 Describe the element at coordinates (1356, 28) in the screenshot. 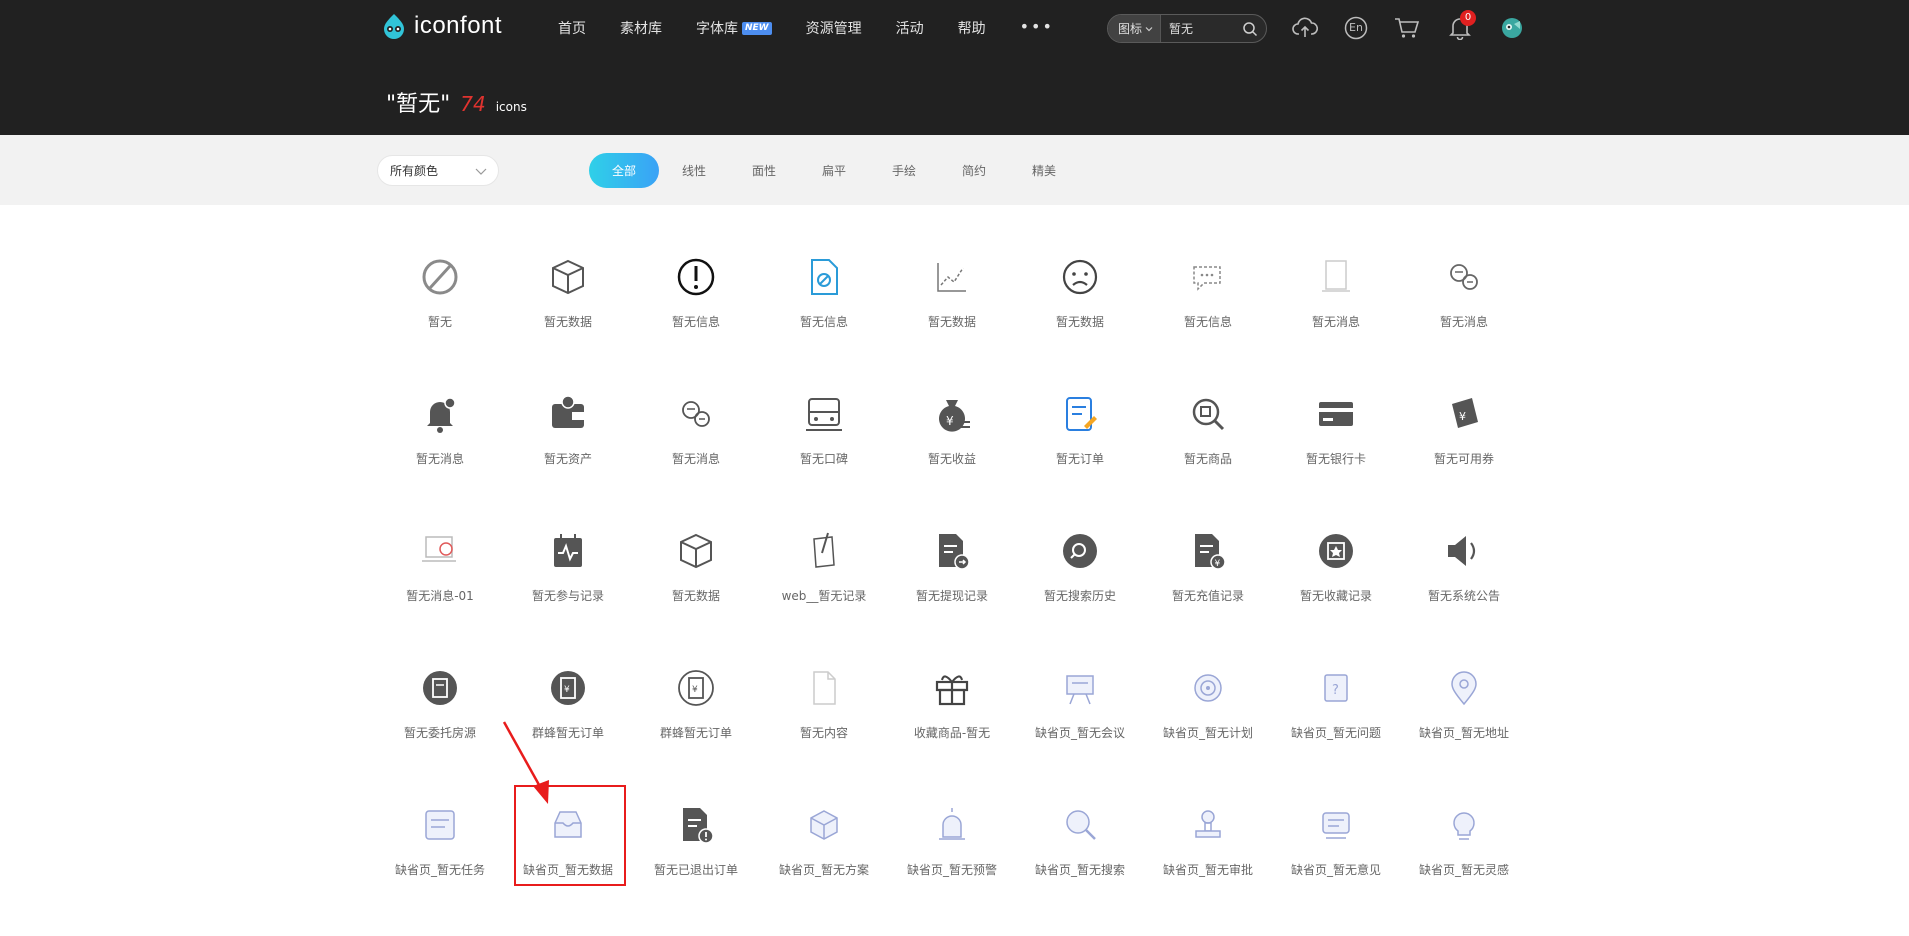

I see `language-toggle: En` at that location.